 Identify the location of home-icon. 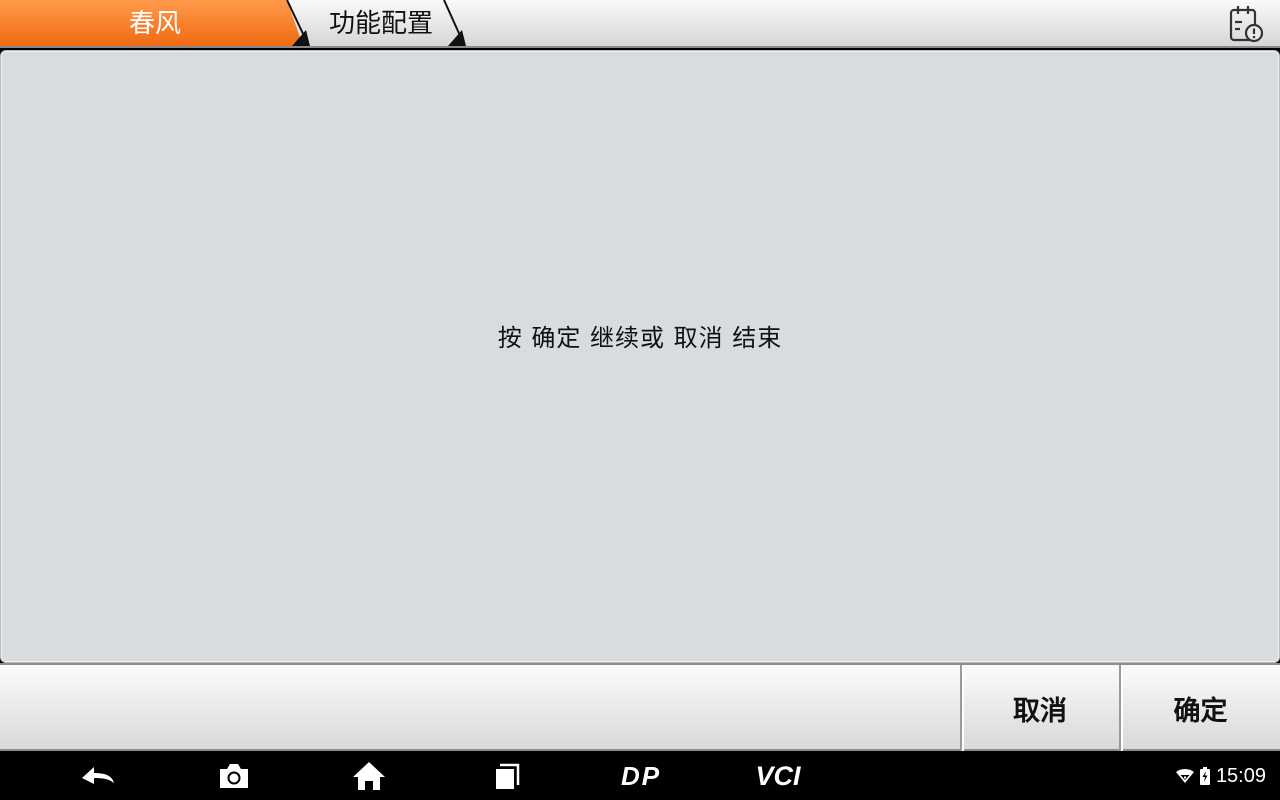
(369, 776).